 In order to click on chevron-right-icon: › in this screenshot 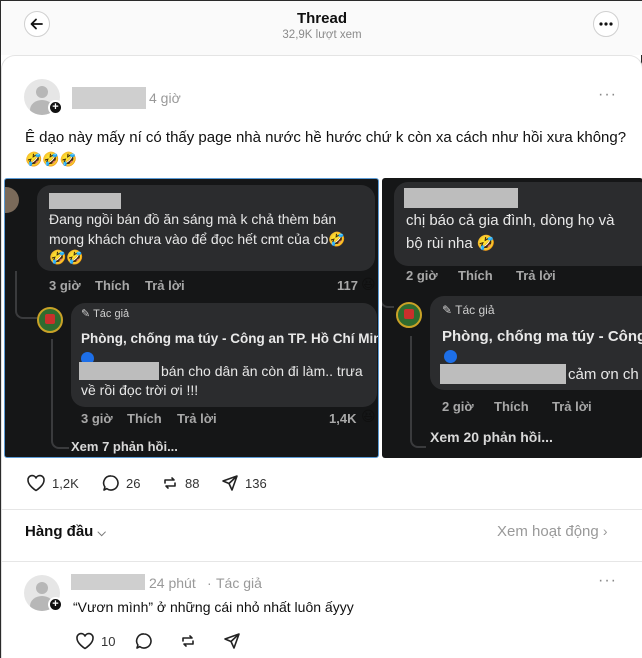, I will do `click(605, 531)`.